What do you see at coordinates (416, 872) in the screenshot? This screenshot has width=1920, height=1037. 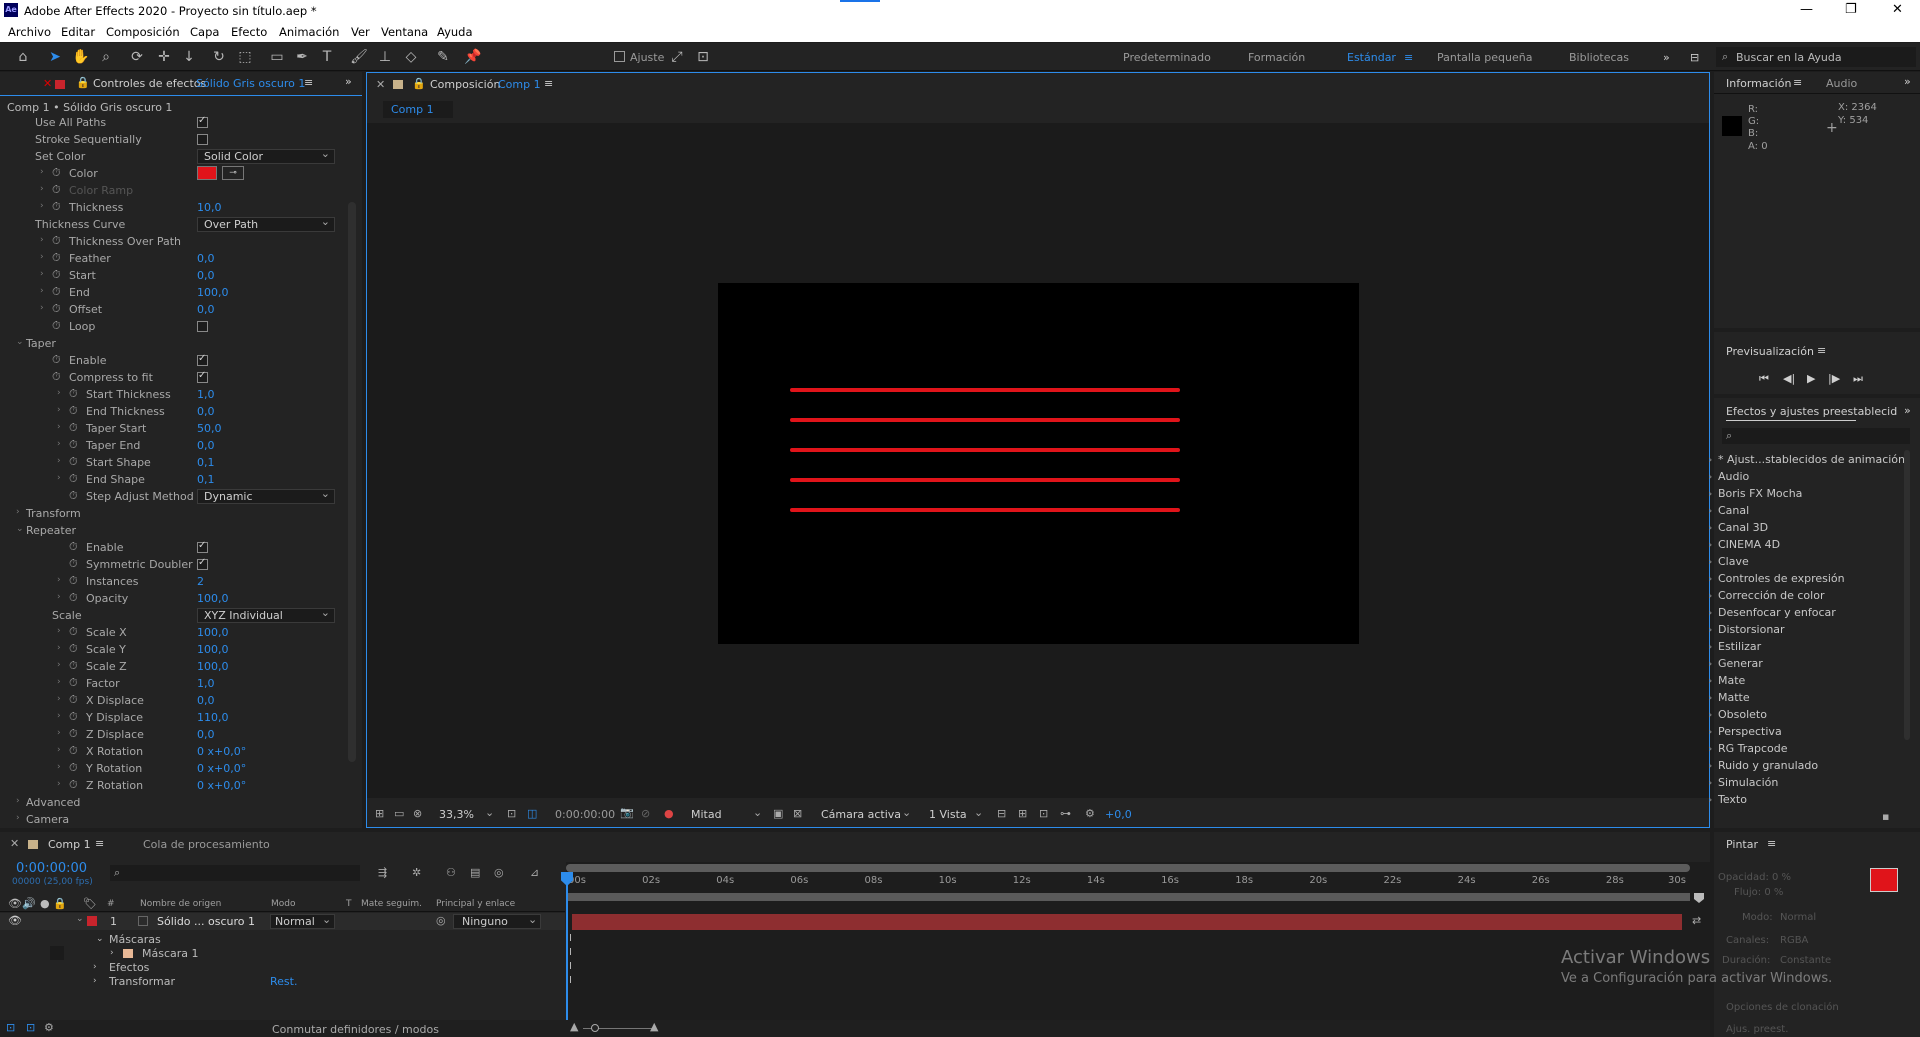 I see `draft-3d-timeline-icon: ✲` at bounding box center [416, 872].